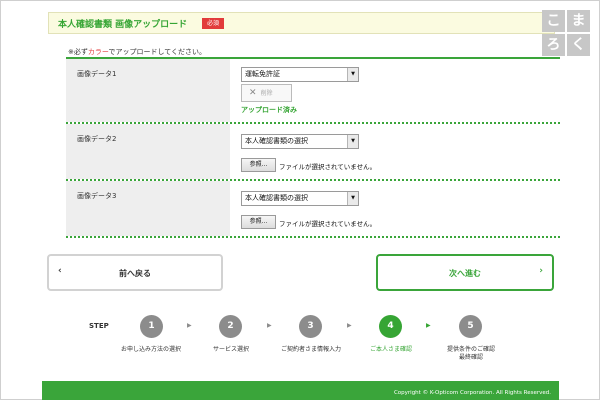  What do you see at coordinates (553, 21) in the screenshot?
I see `logo-tile: こ` at bounding box center [553, 21].